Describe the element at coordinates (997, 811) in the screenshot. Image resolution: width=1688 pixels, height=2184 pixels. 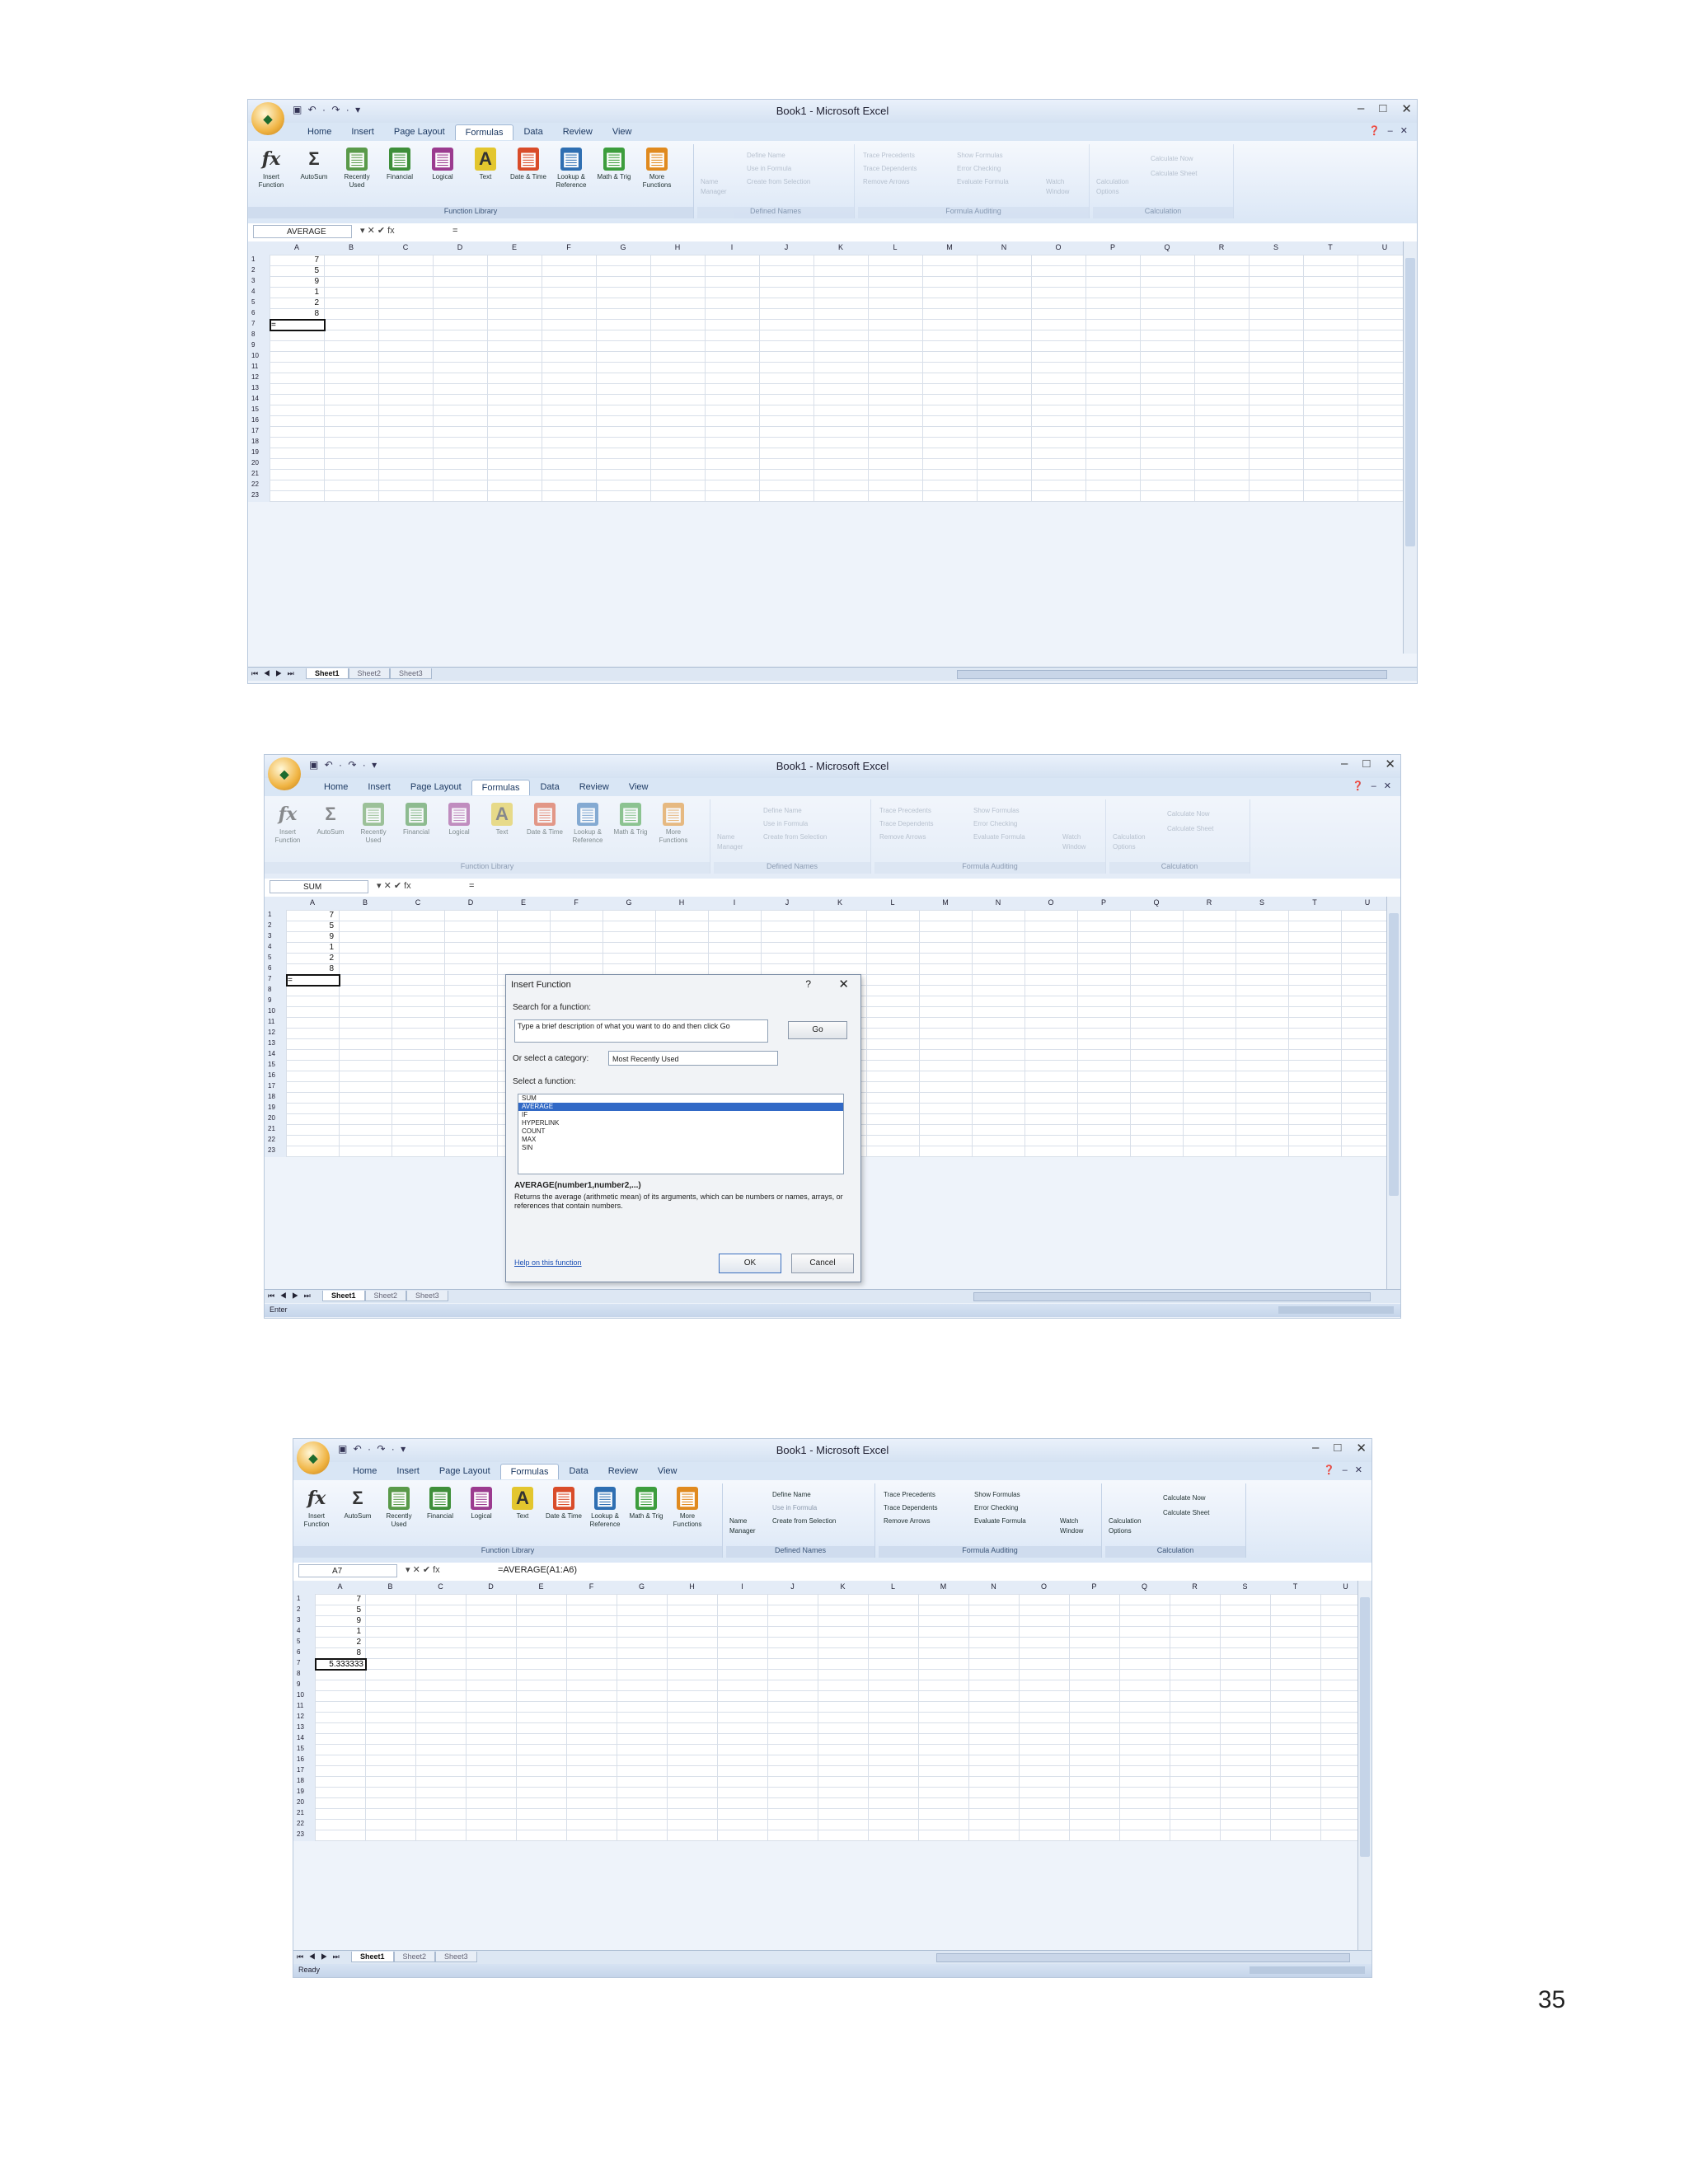
I see `show-formulas-button: Show Formulas` at that location.